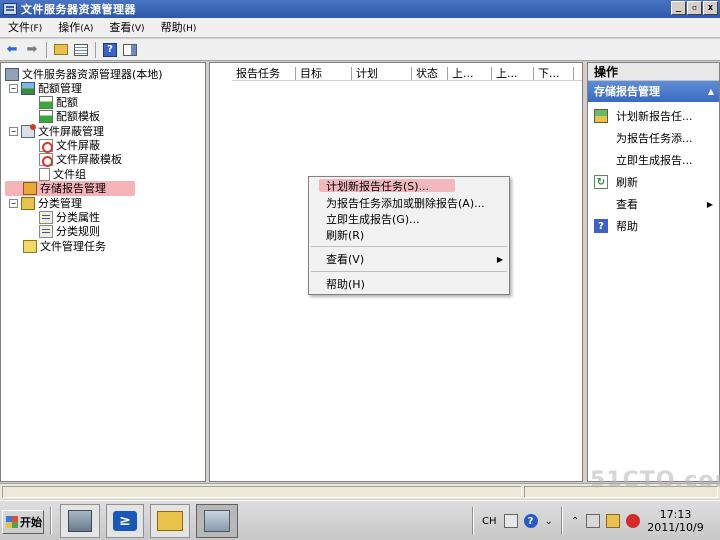  I want to click on taskbar-server-manager, so click(80, 521).